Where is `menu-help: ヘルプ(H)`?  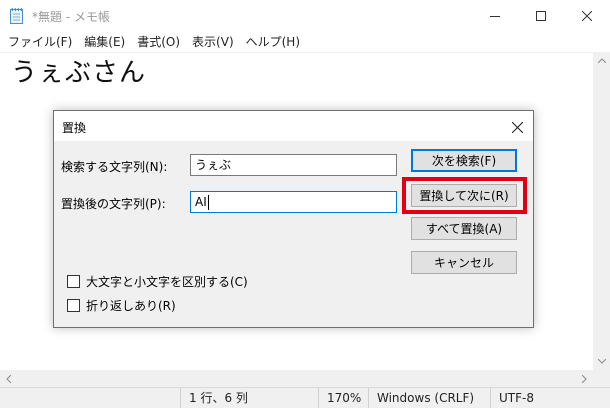
menu-help: ヘルプ(H) is located at coordinates (273, 42).